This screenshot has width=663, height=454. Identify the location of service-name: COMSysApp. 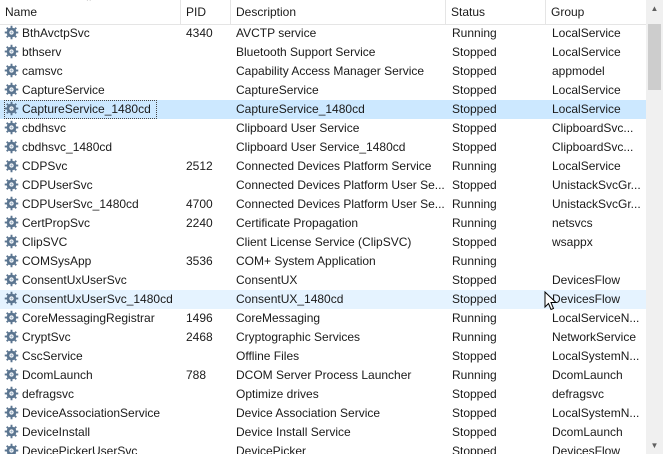
(57, 261).